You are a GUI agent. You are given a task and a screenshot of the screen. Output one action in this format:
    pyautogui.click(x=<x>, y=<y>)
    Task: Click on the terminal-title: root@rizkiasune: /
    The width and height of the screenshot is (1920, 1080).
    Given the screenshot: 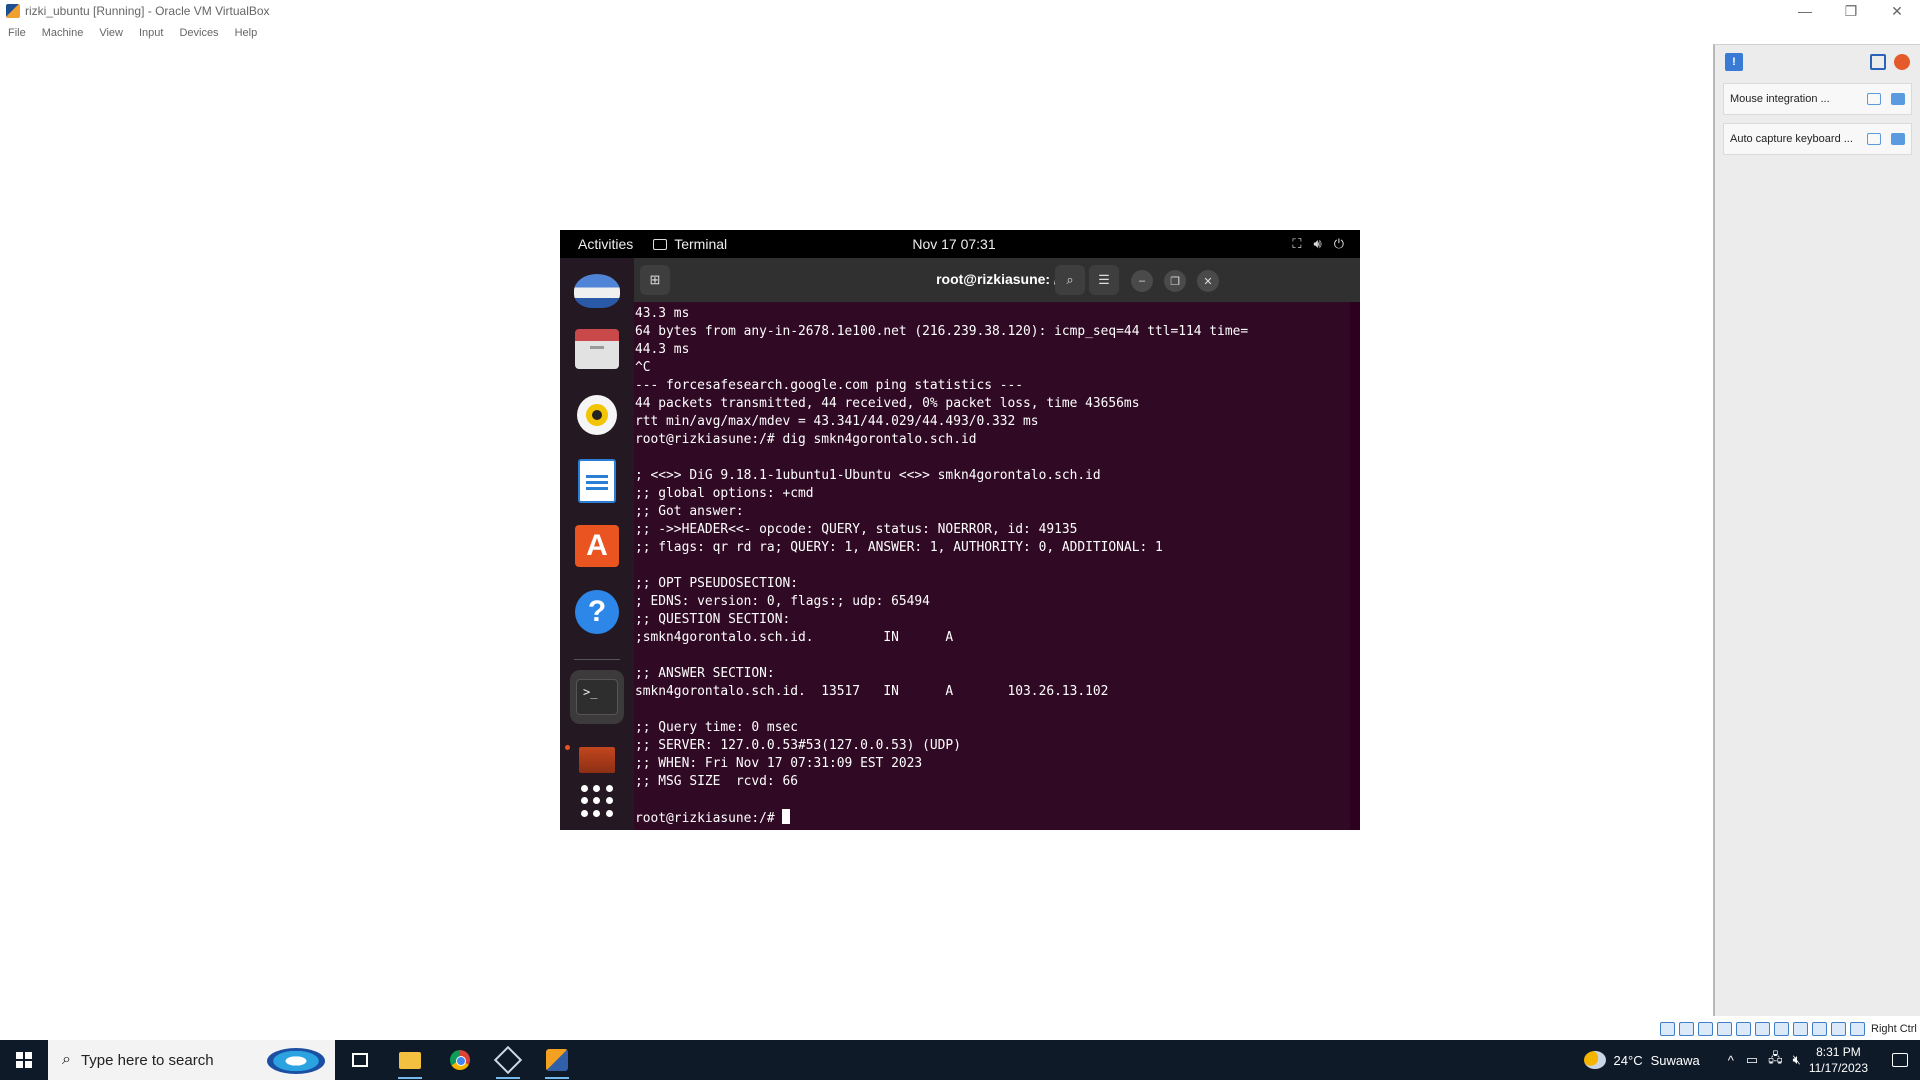 What is the action you would take?
    pyautogui.click(x=997, y=279)
    